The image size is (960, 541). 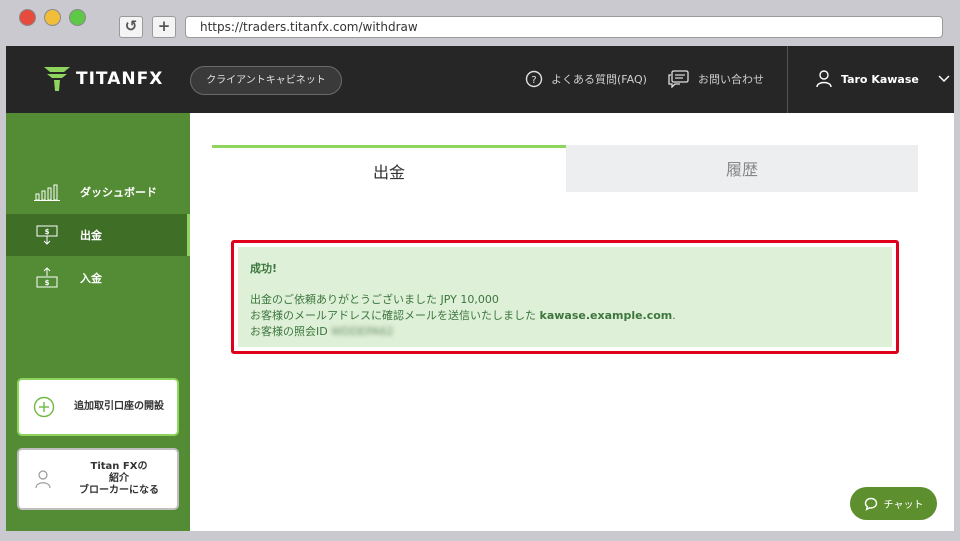 I want to click on reload-button: ↺, so click(x=131, y=27).